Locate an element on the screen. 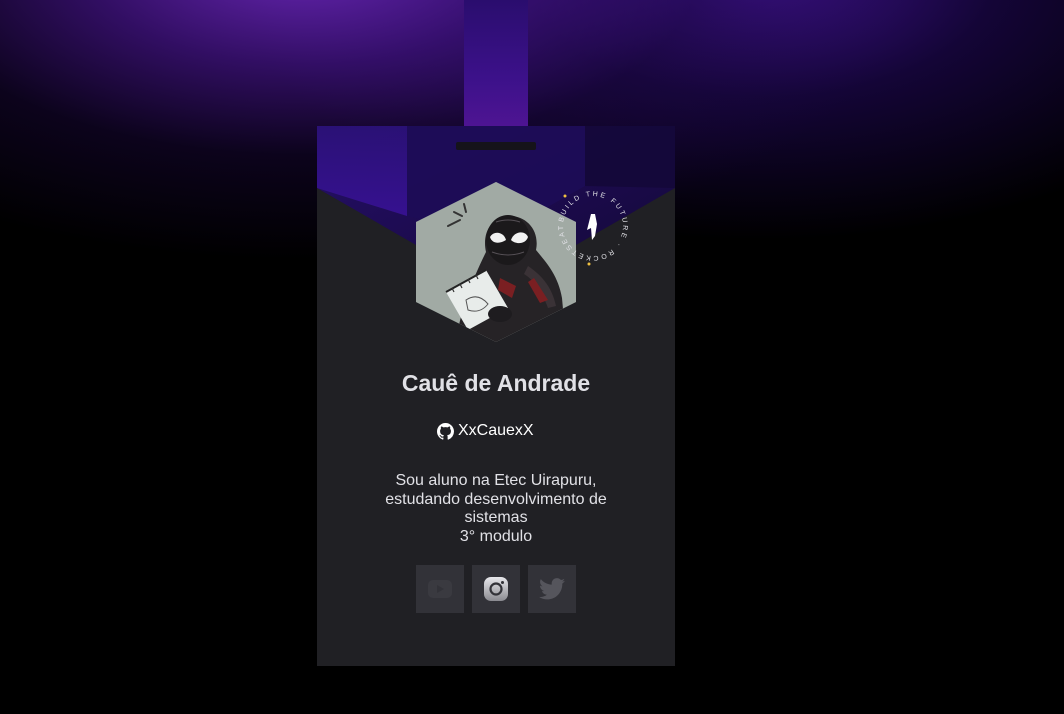 This screenshot has height=714, width=1064. github-username: XxCauexX is located at coordinates (496, 430).